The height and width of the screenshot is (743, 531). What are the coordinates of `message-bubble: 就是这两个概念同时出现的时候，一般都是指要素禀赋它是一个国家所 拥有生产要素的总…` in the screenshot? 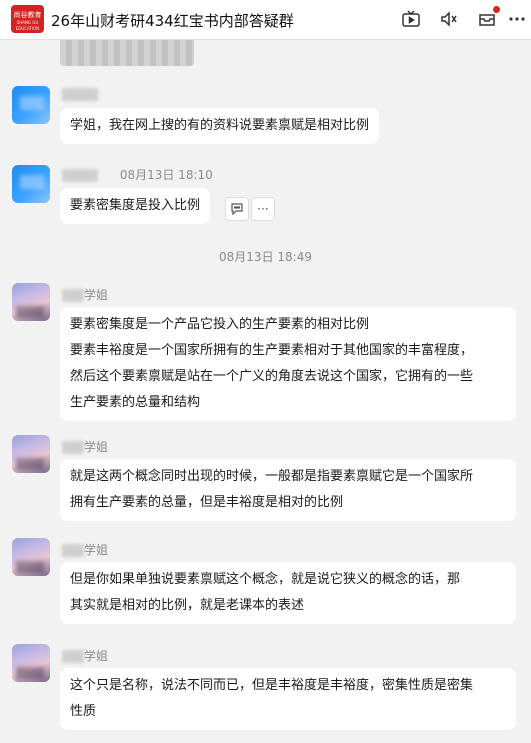 It's located at (288, 490).